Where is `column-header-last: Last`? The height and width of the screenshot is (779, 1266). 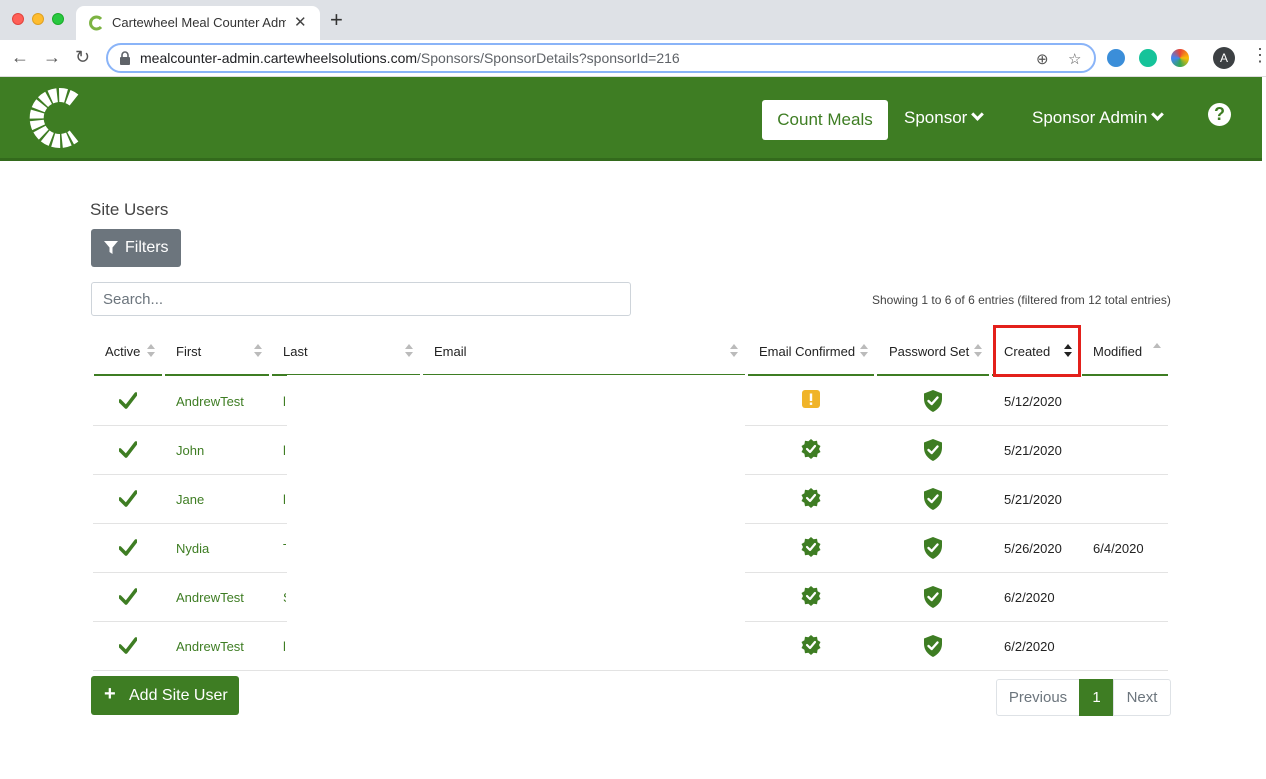
column-header-last: Last is located at coordinates (346, 351).